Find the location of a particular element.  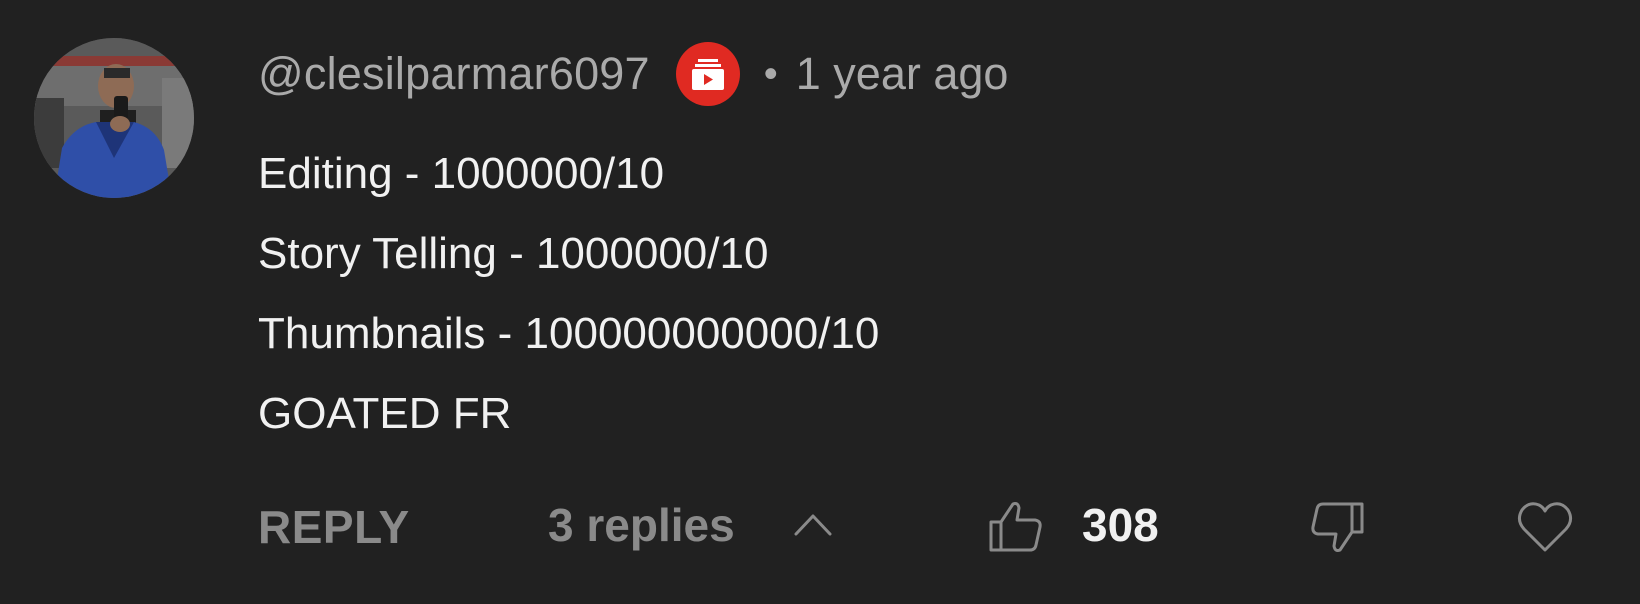

comment-actions: REPLY 3 replies 308 is located at coordinates (820, 527).